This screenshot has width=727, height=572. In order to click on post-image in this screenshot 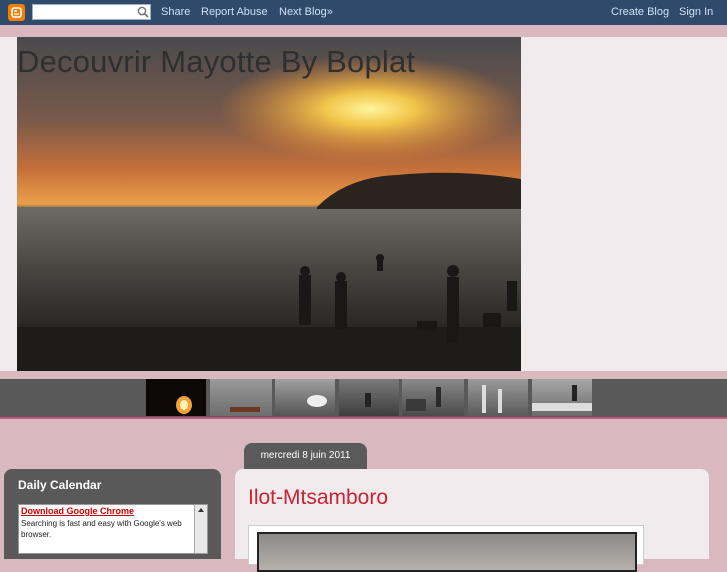, I will do `click(447, 552)`.